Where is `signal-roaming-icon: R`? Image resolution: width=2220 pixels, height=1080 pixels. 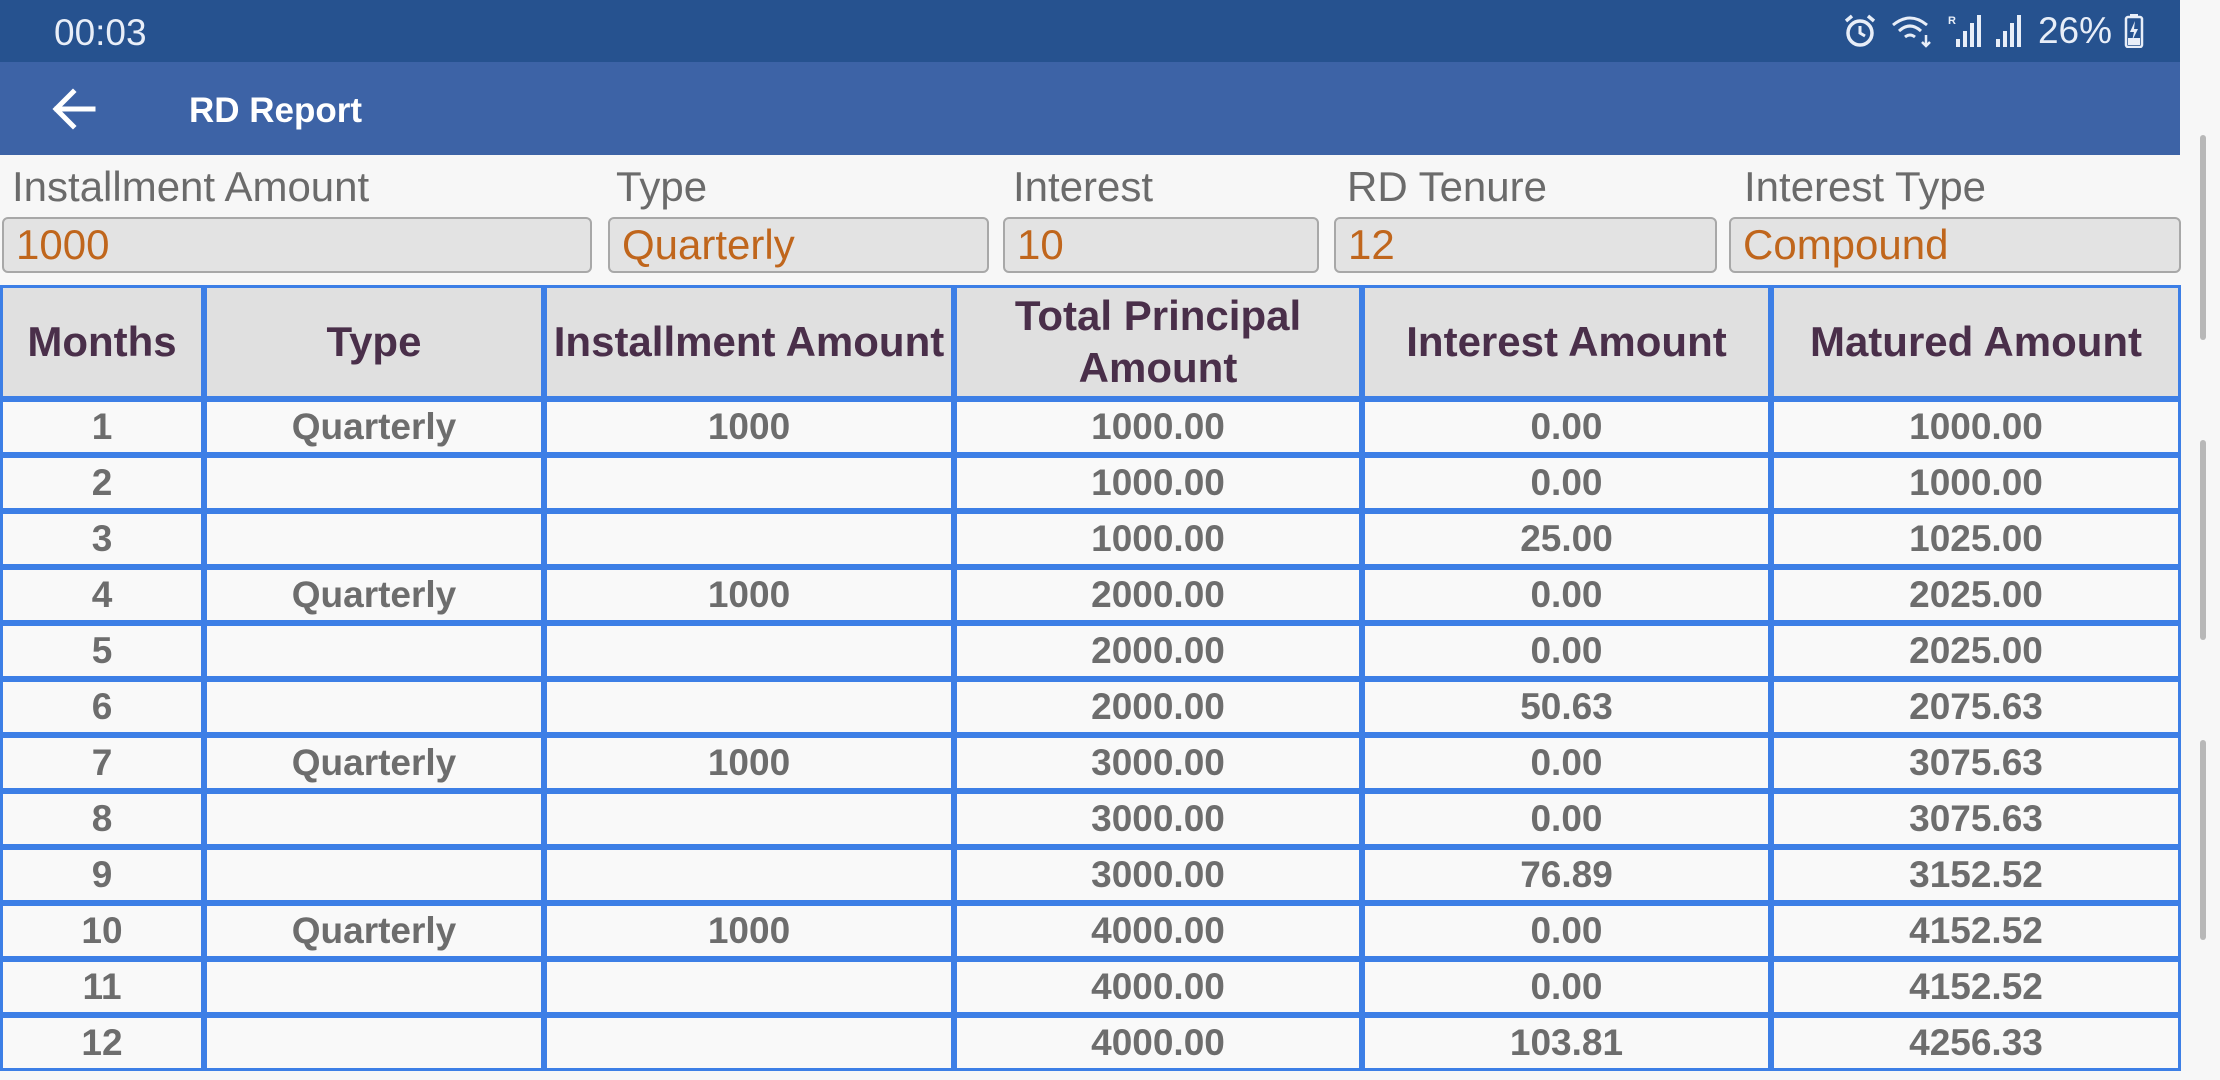 signal-roaming-icon: R is located at coordinates (1964, 31).